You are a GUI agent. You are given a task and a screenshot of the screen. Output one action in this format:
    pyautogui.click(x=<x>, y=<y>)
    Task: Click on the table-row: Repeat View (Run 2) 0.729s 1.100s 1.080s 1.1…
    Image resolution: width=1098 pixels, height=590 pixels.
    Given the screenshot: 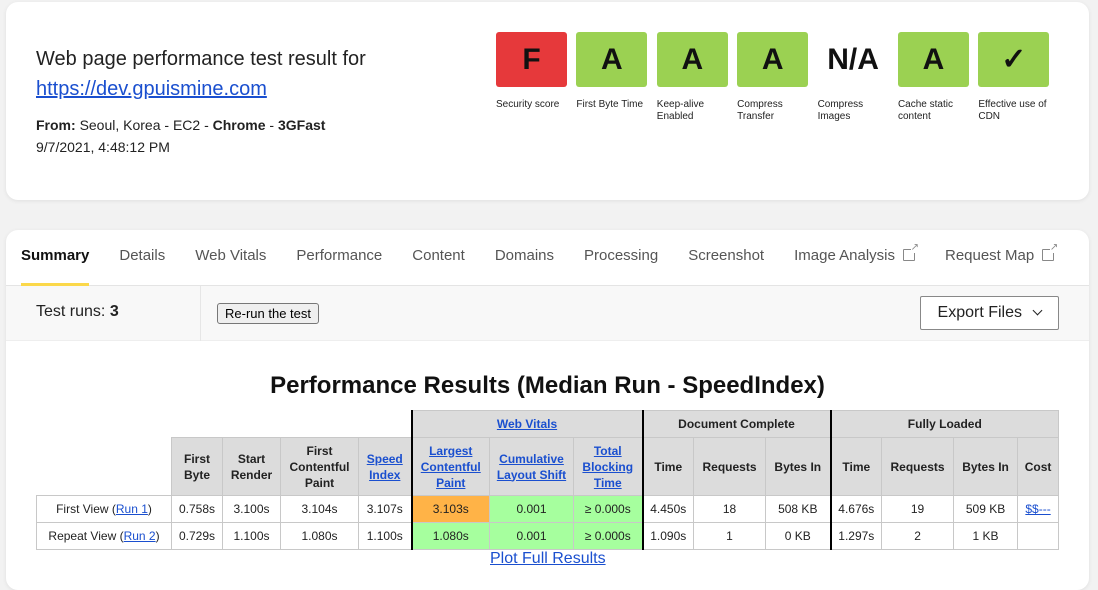 What is the action you would take?
    pyautogui.click(x=548, y=536)
    